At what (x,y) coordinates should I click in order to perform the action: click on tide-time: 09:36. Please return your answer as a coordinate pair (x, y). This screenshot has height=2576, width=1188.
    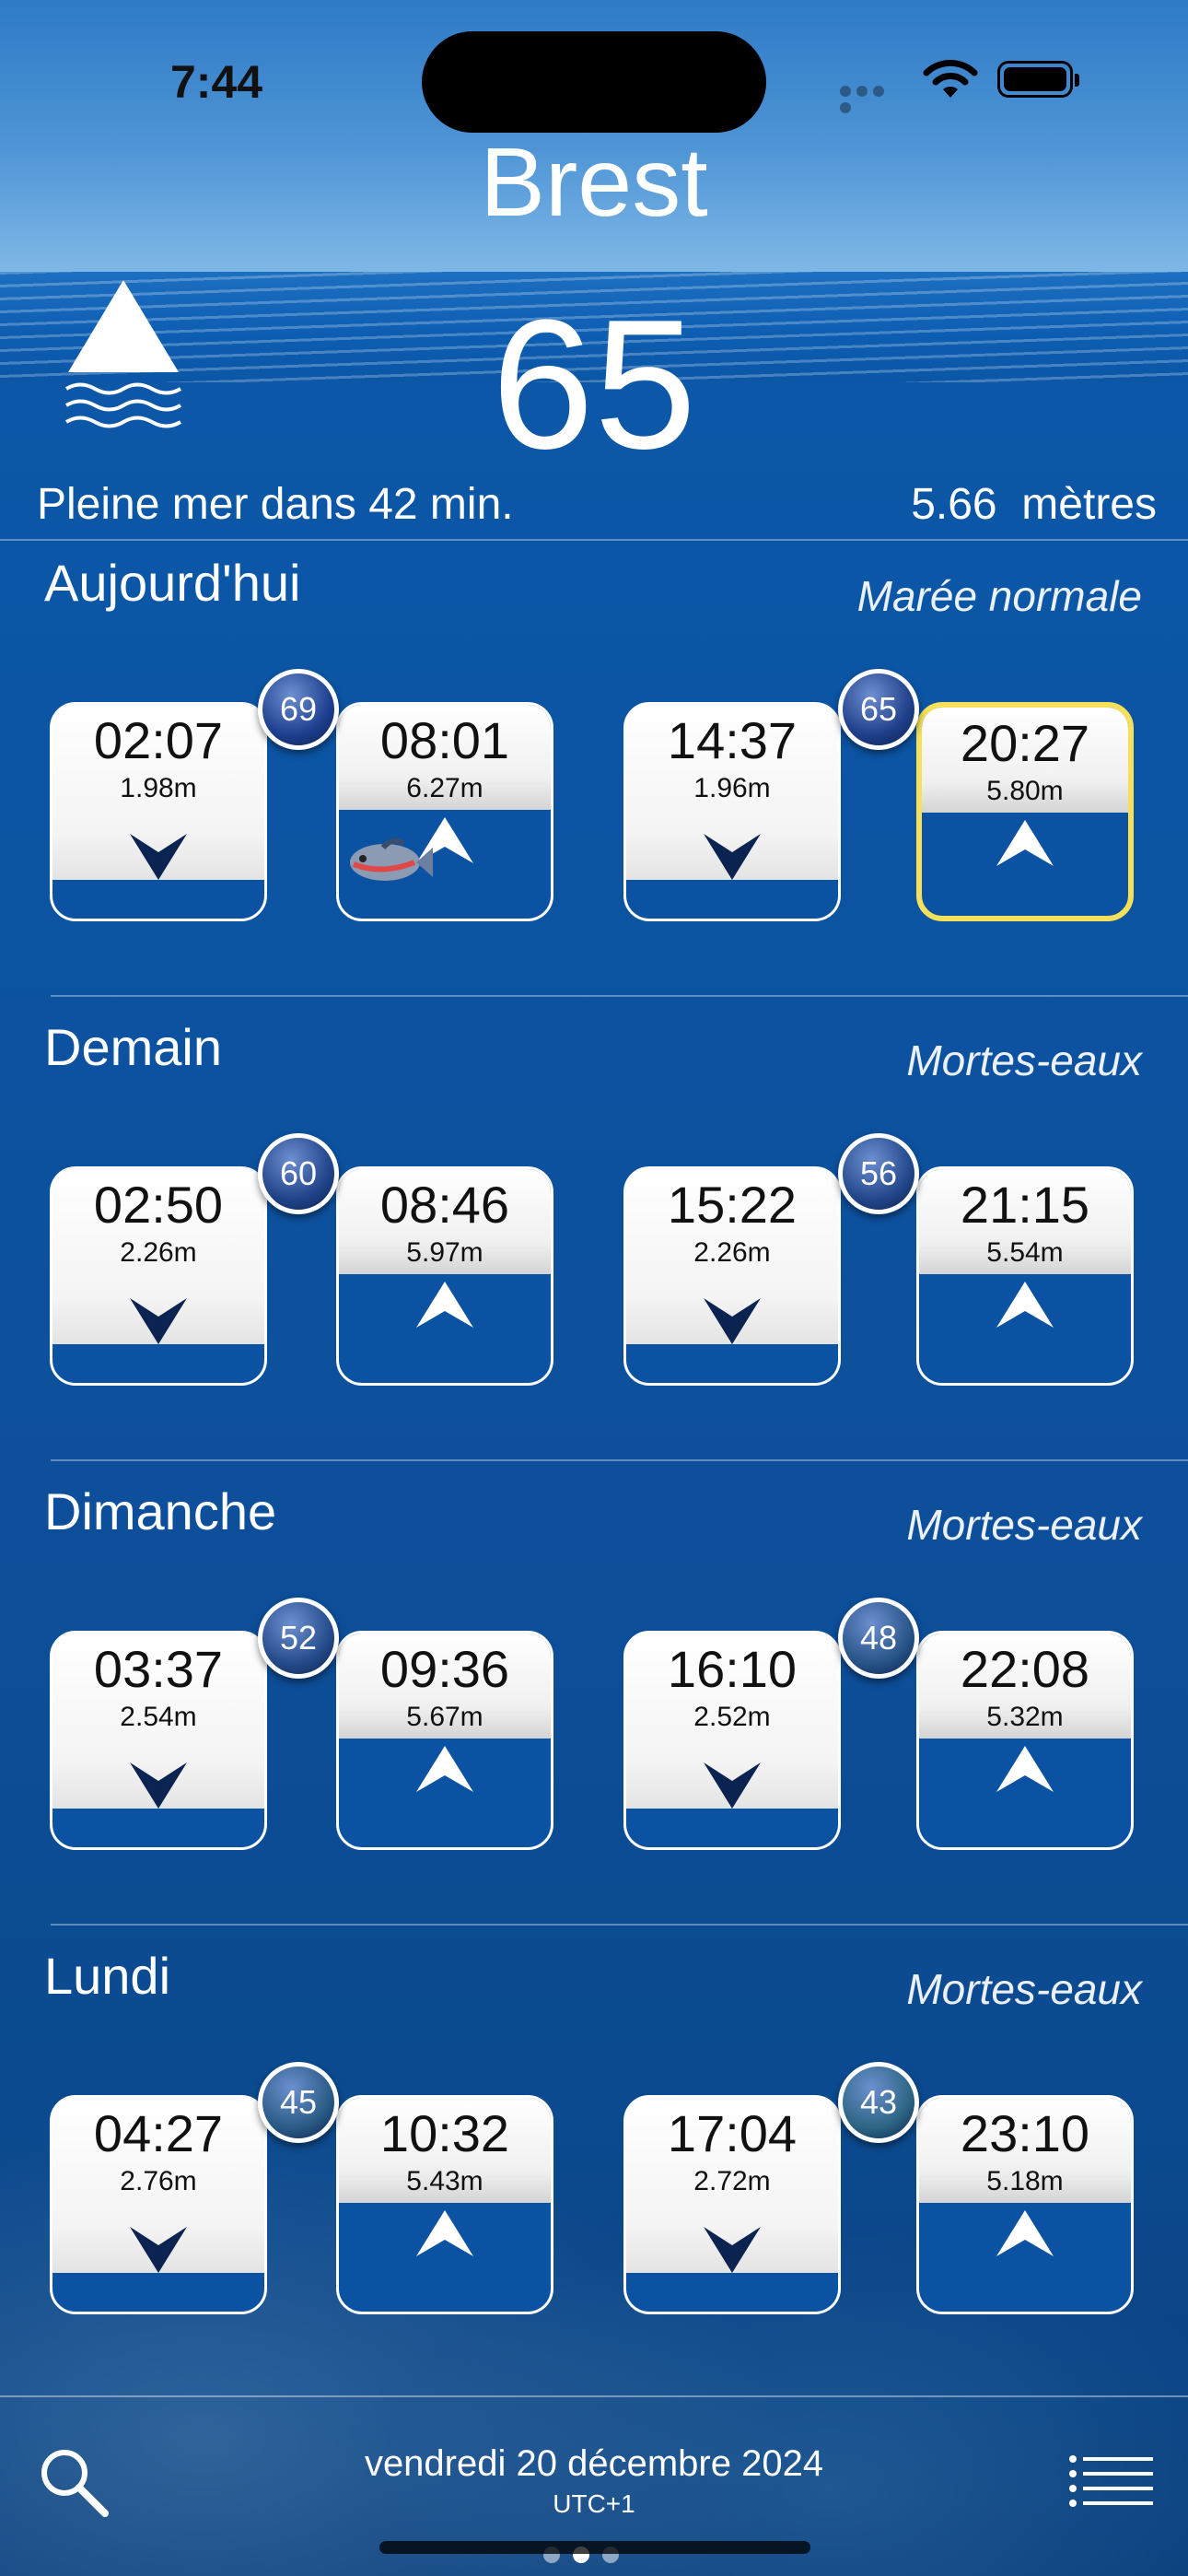
    Looking at the image, I should click on (444, 1669).